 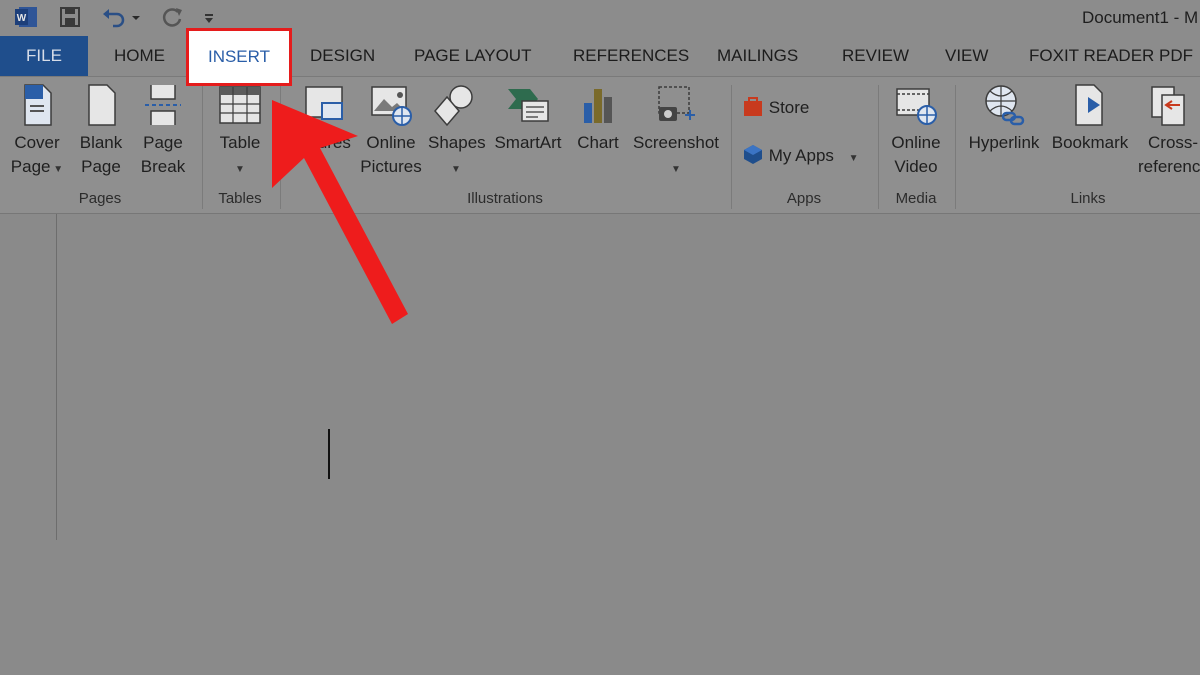 I want to click on shapes-icon, so click(x=453, y=106).